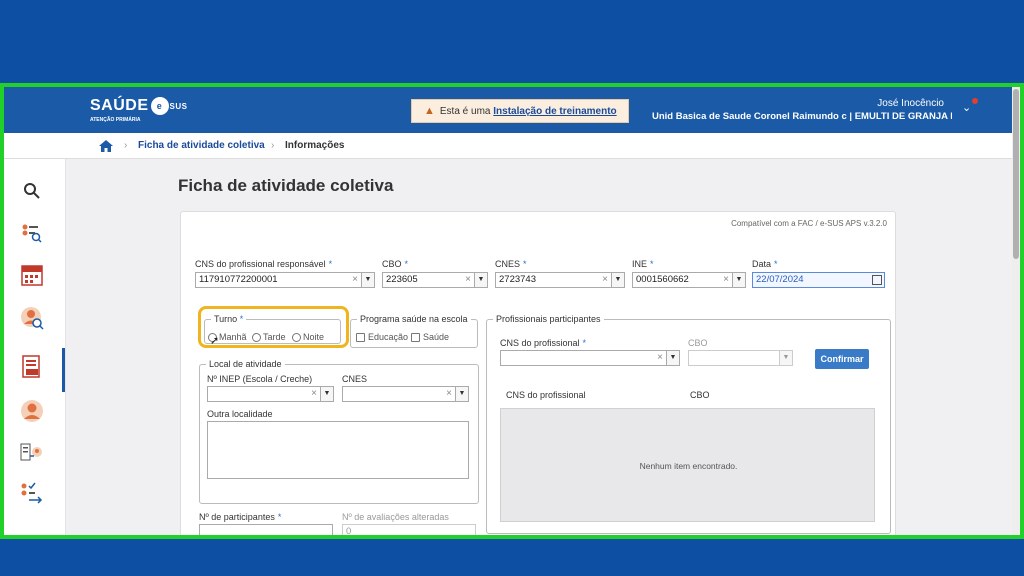  What do you see at coordinates (382, 337) in the screenshot?
I see `checkbox-educacao: Educação` at bounding box center [382, 337].